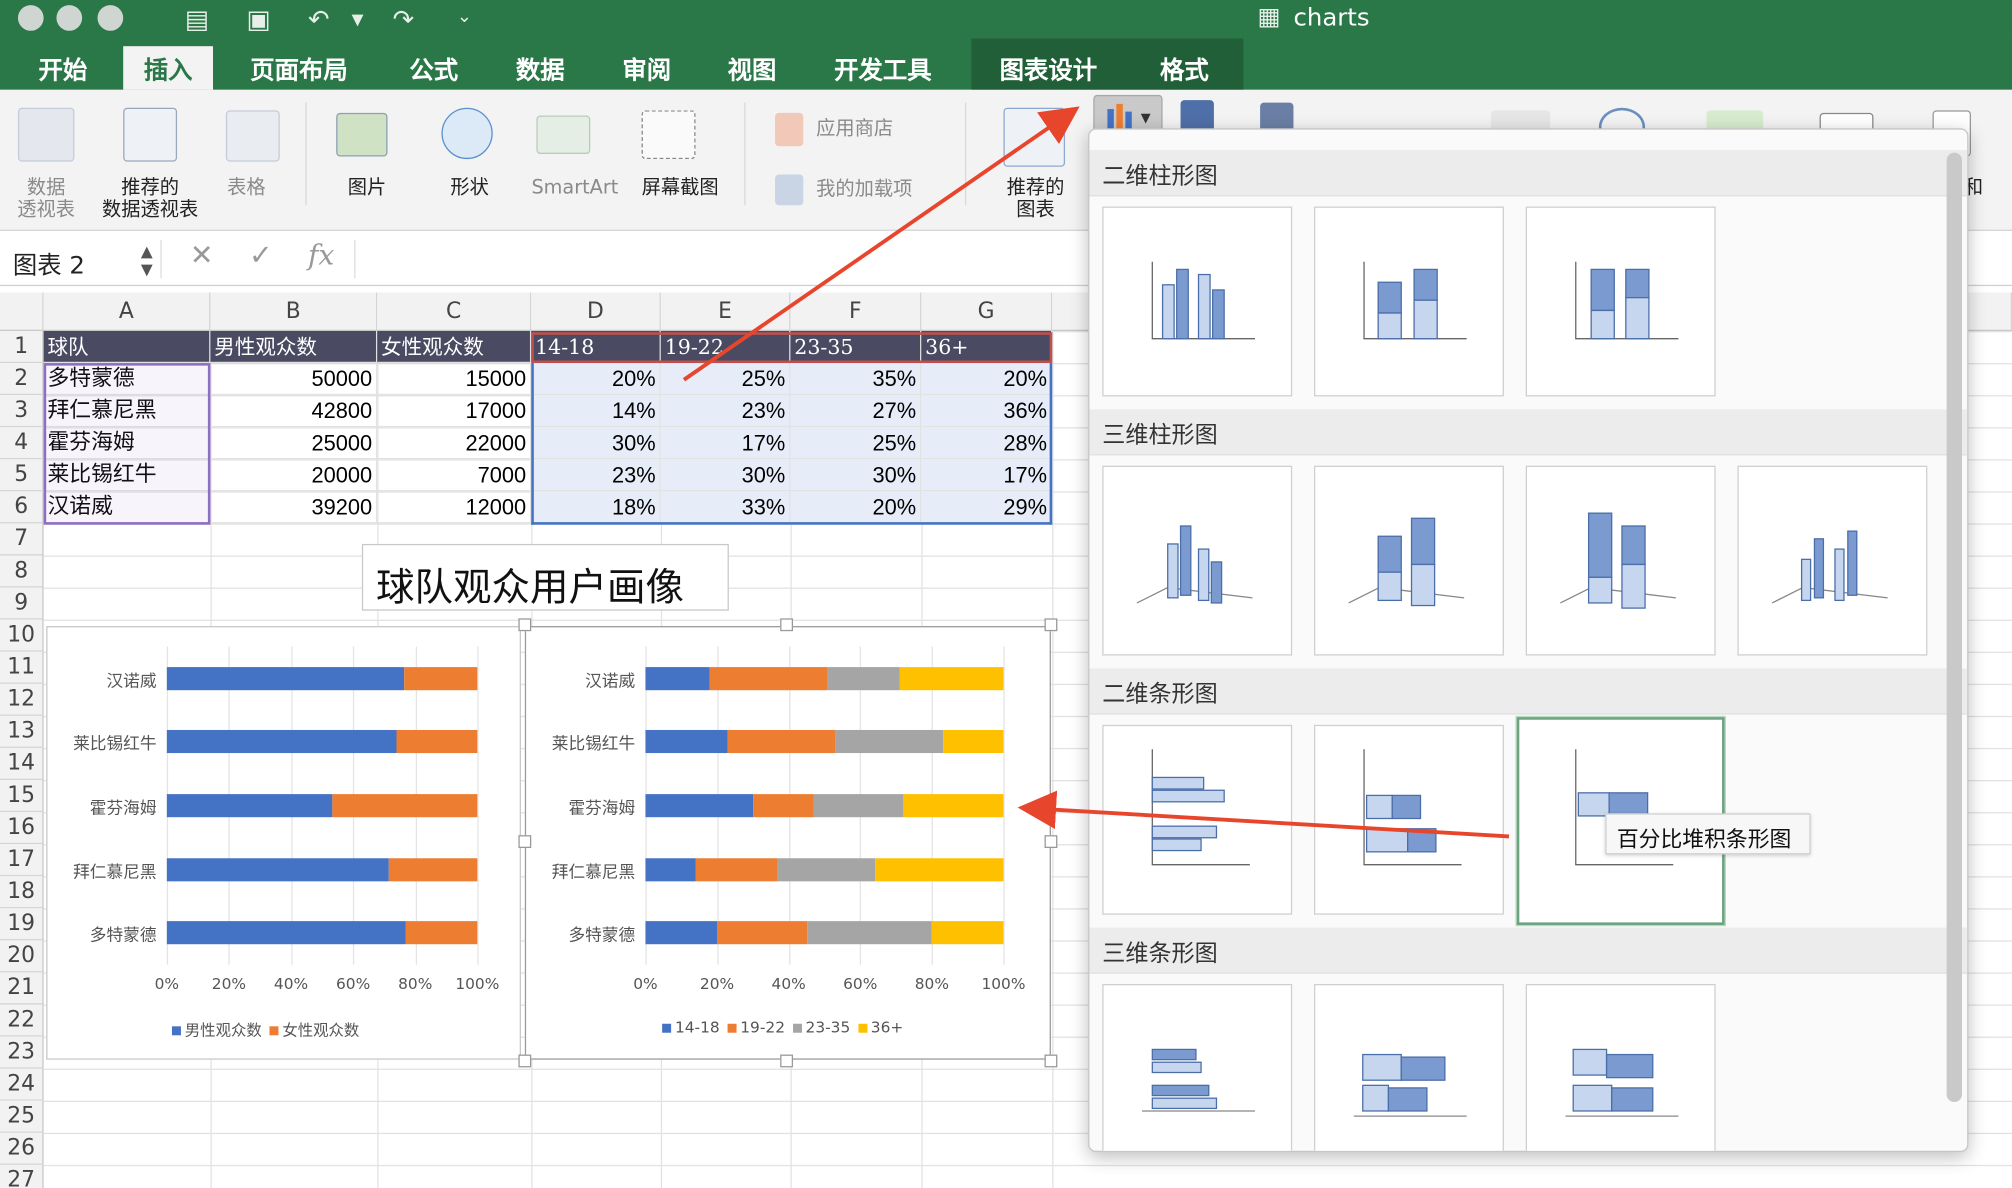 The image size is (2012, 1188). I want to click on arrow-to-chart-button, so click(881, 244).